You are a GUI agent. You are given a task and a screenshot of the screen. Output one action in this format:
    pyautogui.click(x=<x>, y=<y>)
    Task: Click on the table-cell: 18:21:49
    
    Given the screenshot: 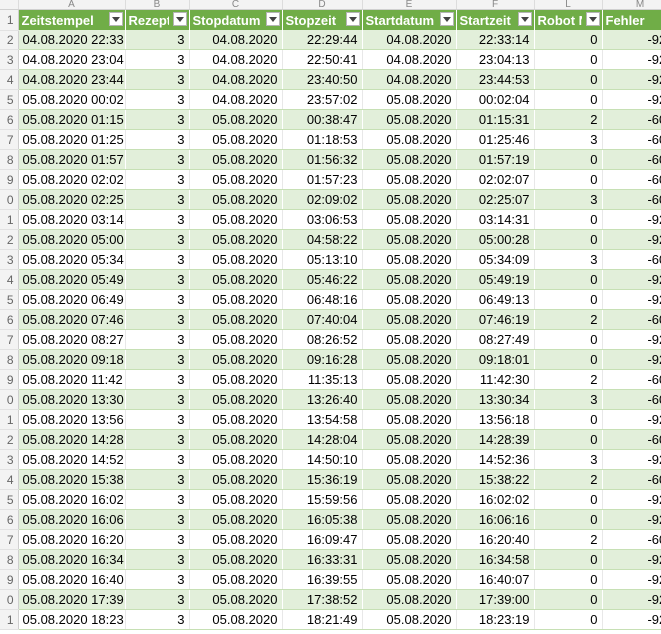 What is the action you would take?
    pyautogui.click(x=322, y=619)
    